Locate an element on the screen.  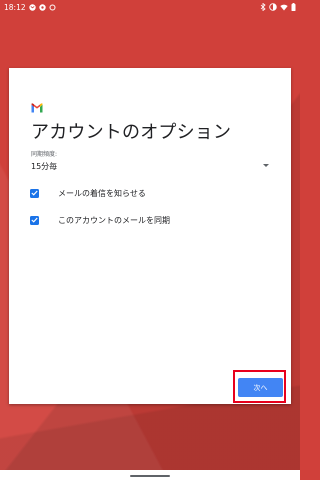
next-button-highlight is located at coordinates (259, 386).